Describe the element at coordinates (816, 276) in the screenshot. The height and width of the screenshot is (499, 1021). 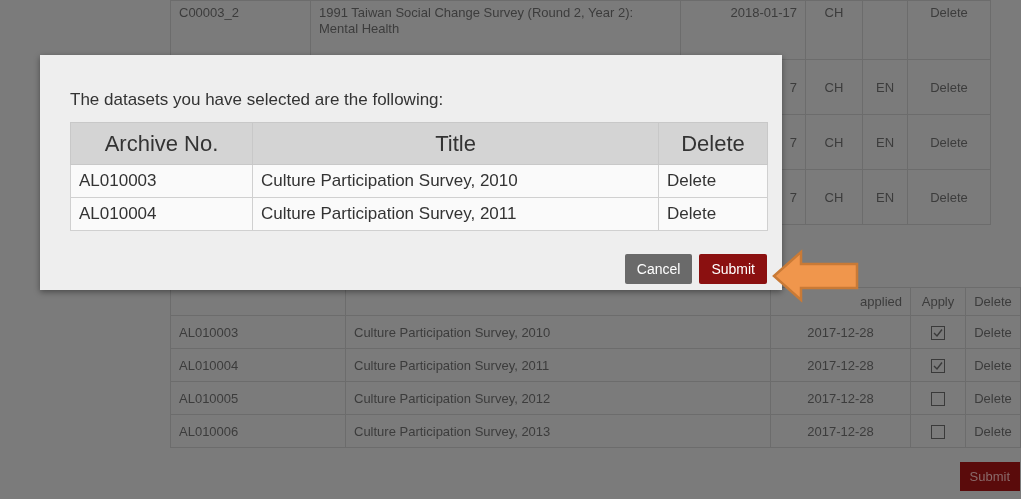
I see `arrow-icon` at that location.